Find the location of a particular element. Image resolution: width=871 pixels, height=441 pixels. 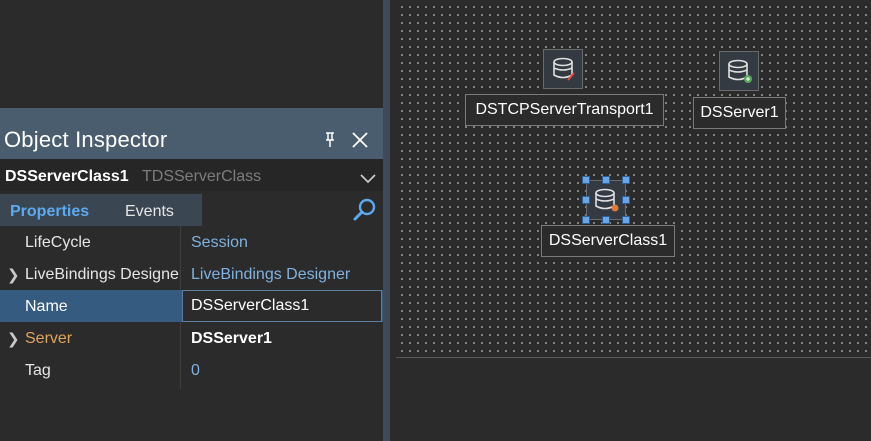

database-class-icon is located at coordinates (606, 200).